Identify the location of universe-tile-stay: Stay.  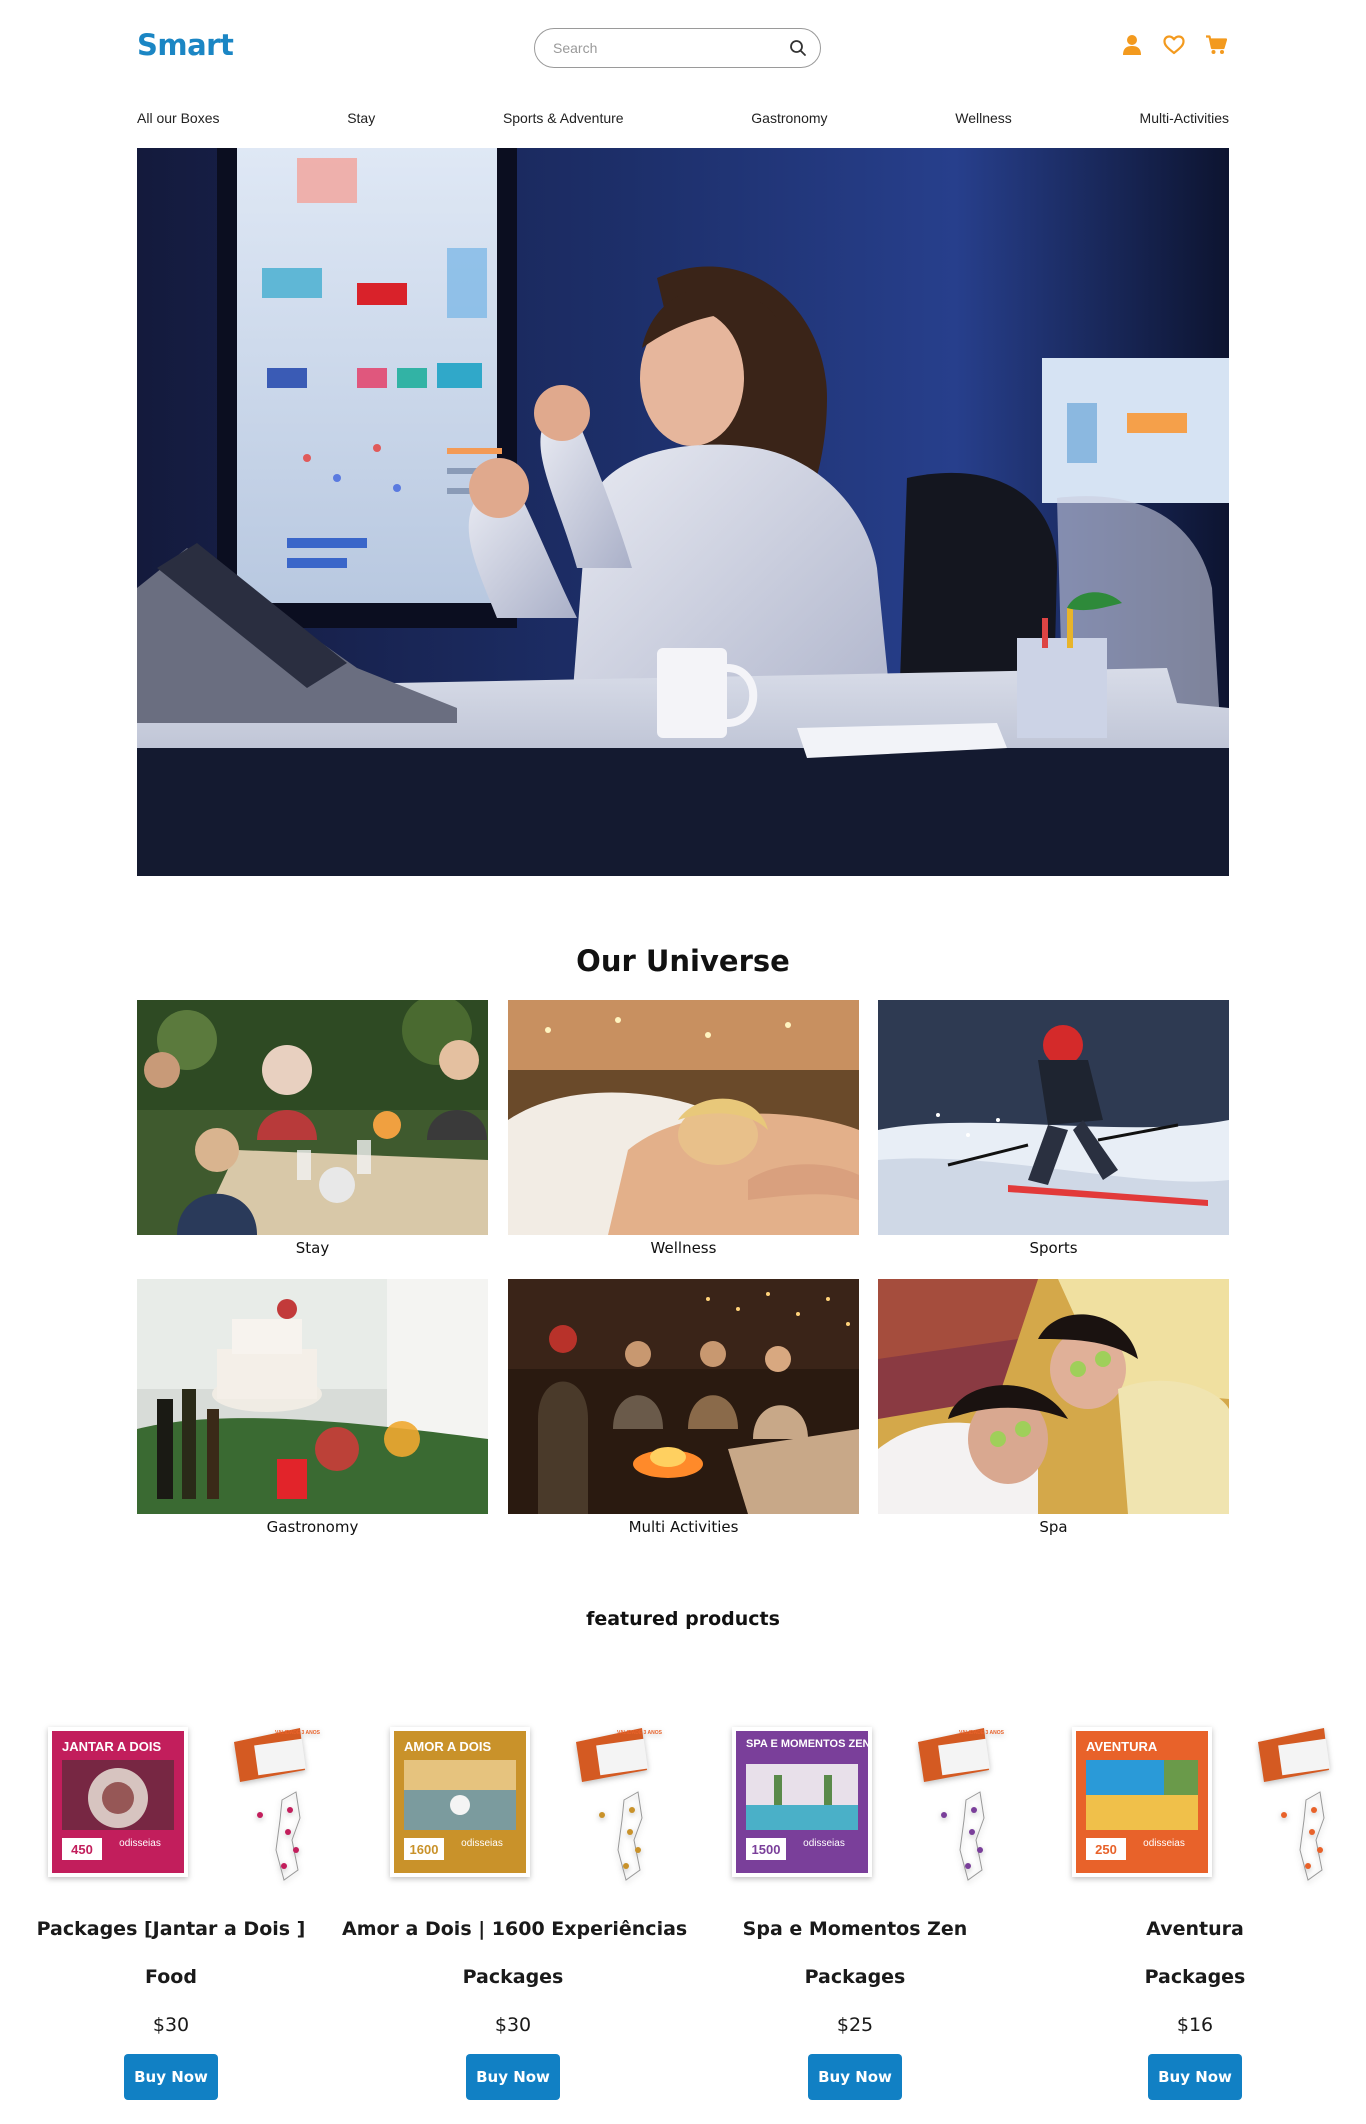
(312, 1129).